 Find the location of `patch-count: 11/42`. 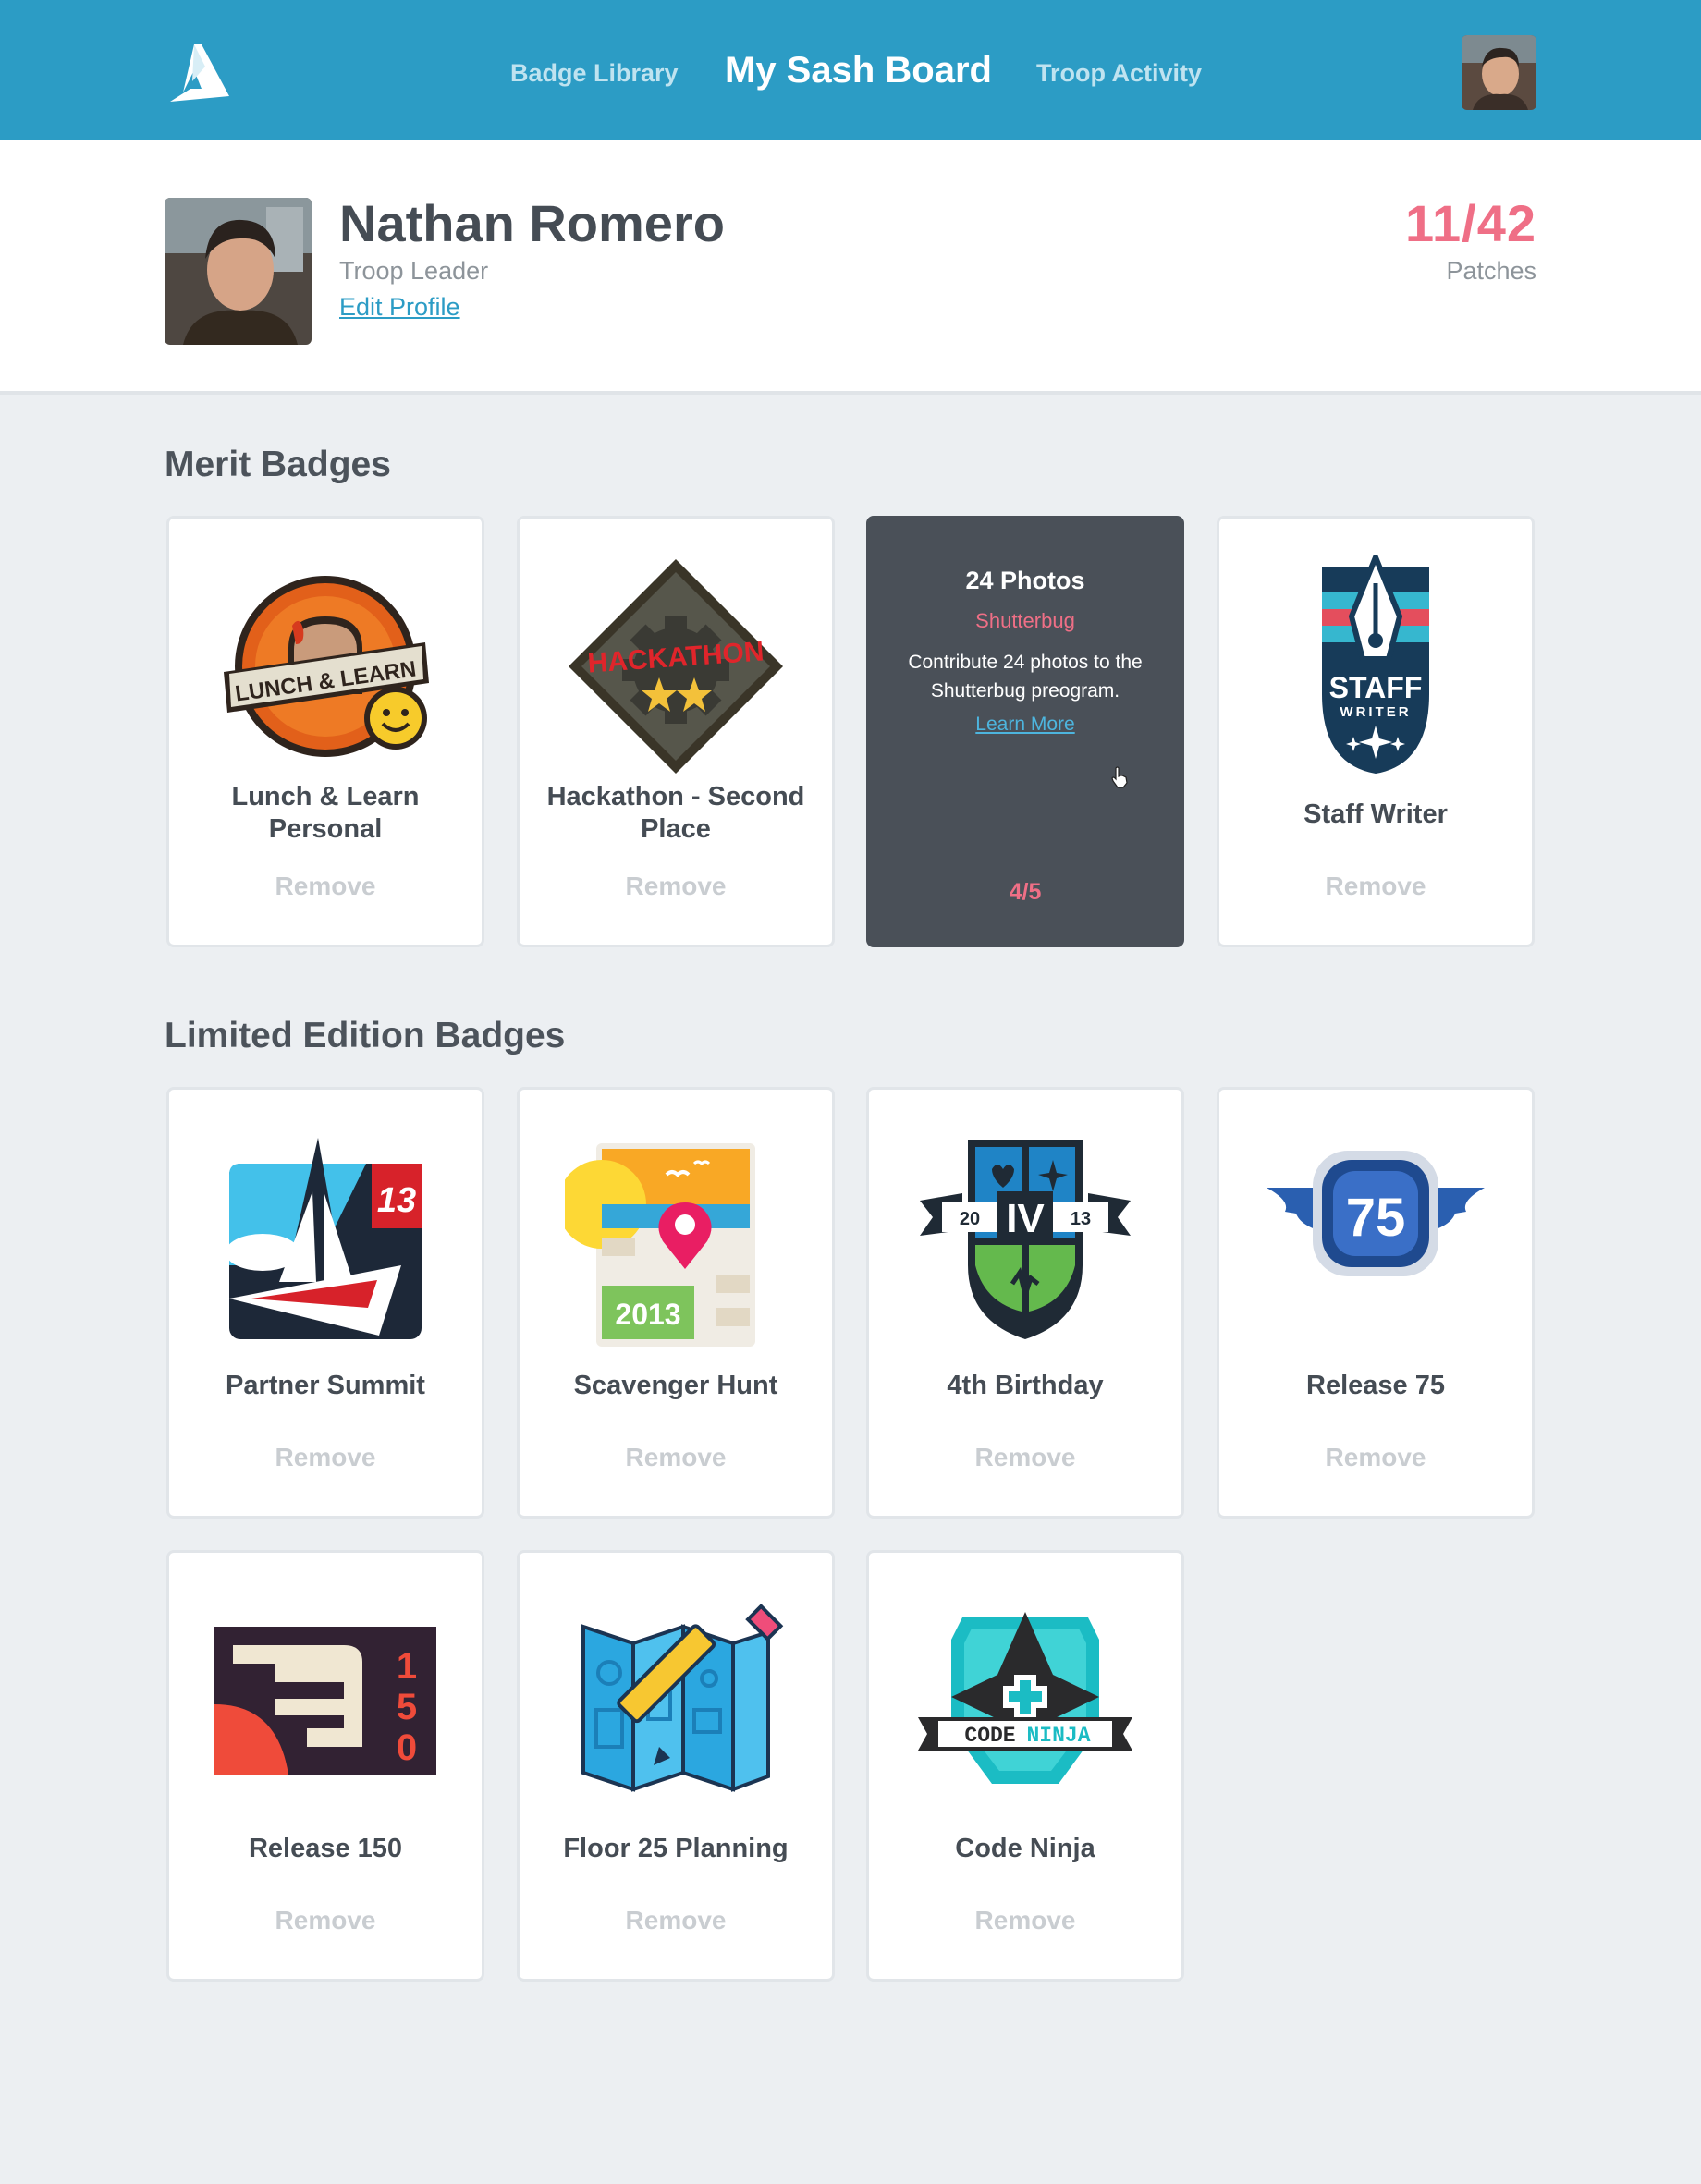

patch-count: 11/42 is located at coordinates (1470, 223).